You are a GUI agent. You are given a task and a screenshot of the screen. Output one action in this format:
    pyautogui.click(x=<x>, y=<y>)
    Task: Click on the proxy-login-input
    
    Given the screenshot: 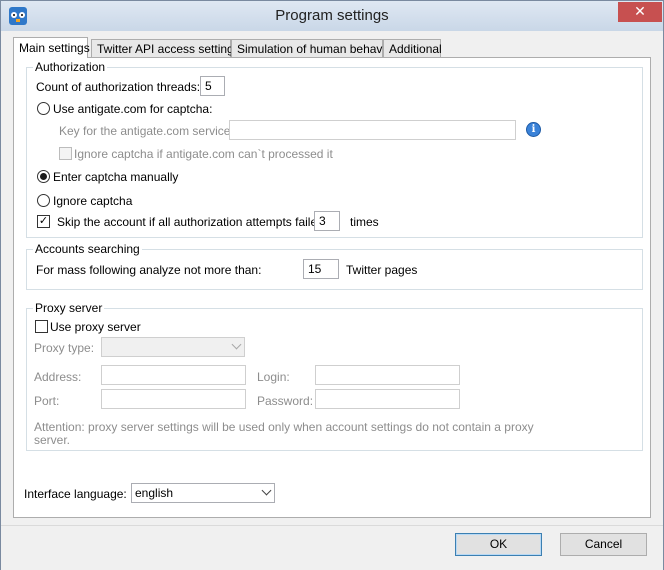 What is the action you would take?
    pyautogui.click(x=387, y=375)
    